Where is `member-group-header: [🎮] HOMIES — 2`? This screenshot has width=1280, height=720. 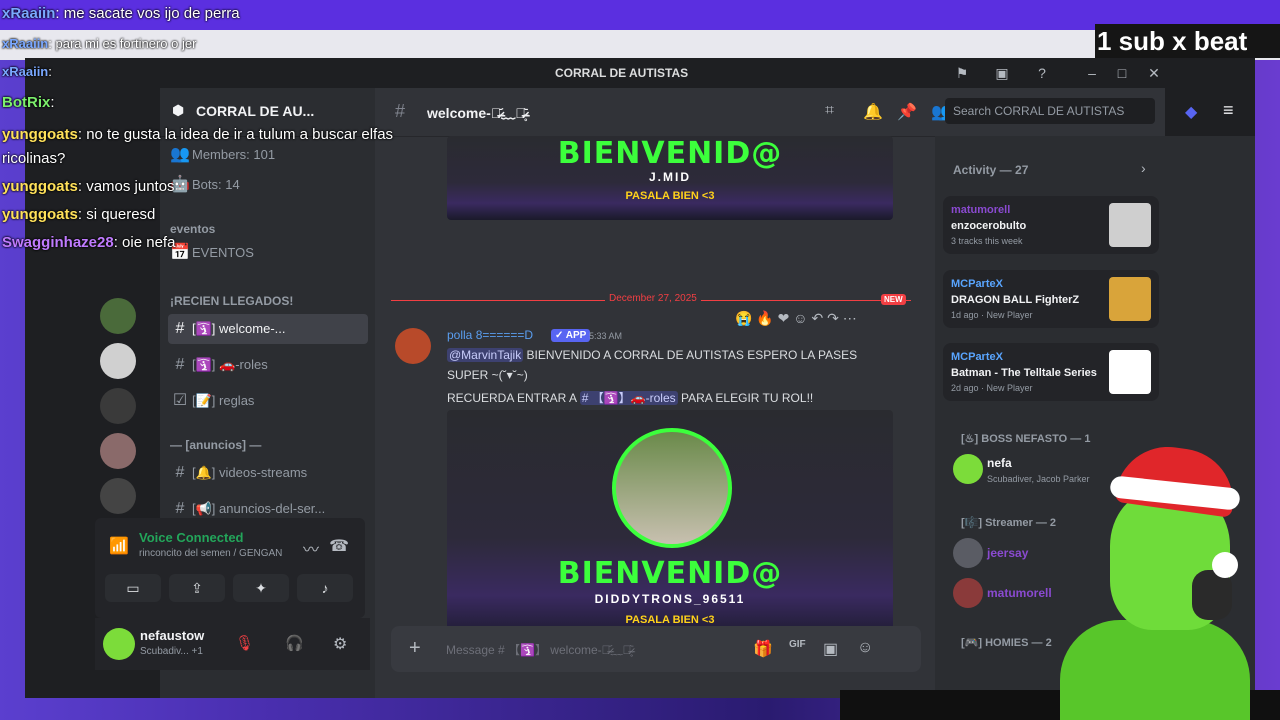 member-group-header: [🎮] HOMIES — 2 is located at coordinates (1006, 643).